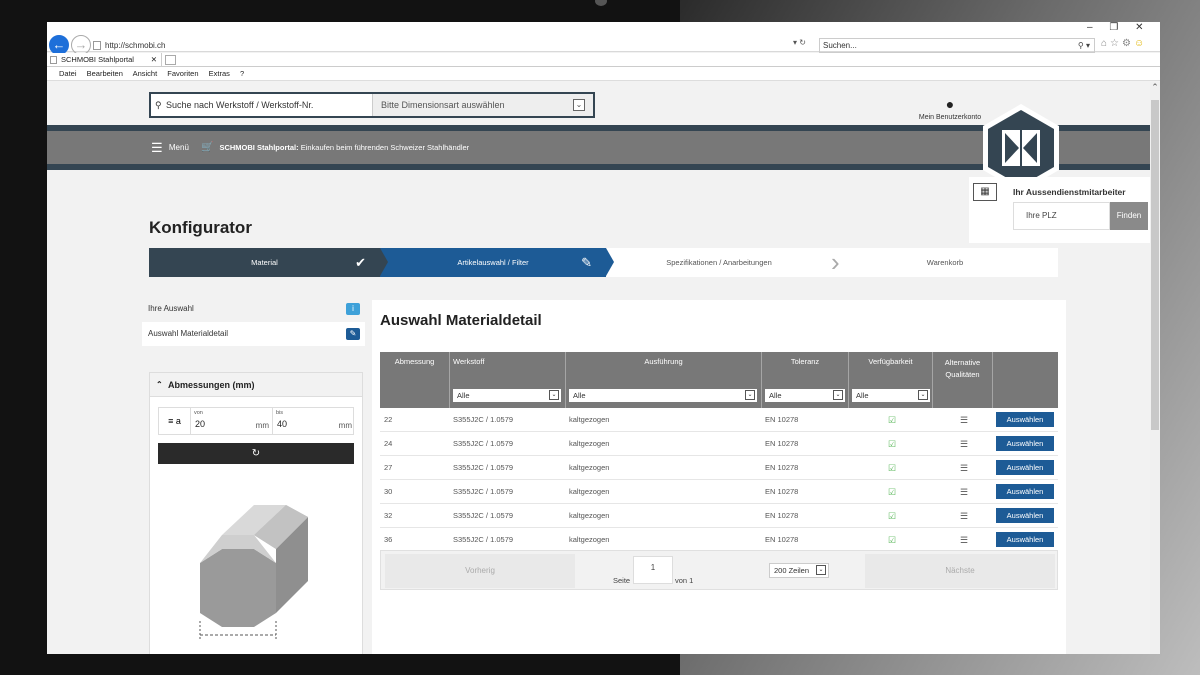  What do you see at coordinates (960, 571) in the screenshot?
I see `next-button: Nächste` at bounding box center [960, 571].